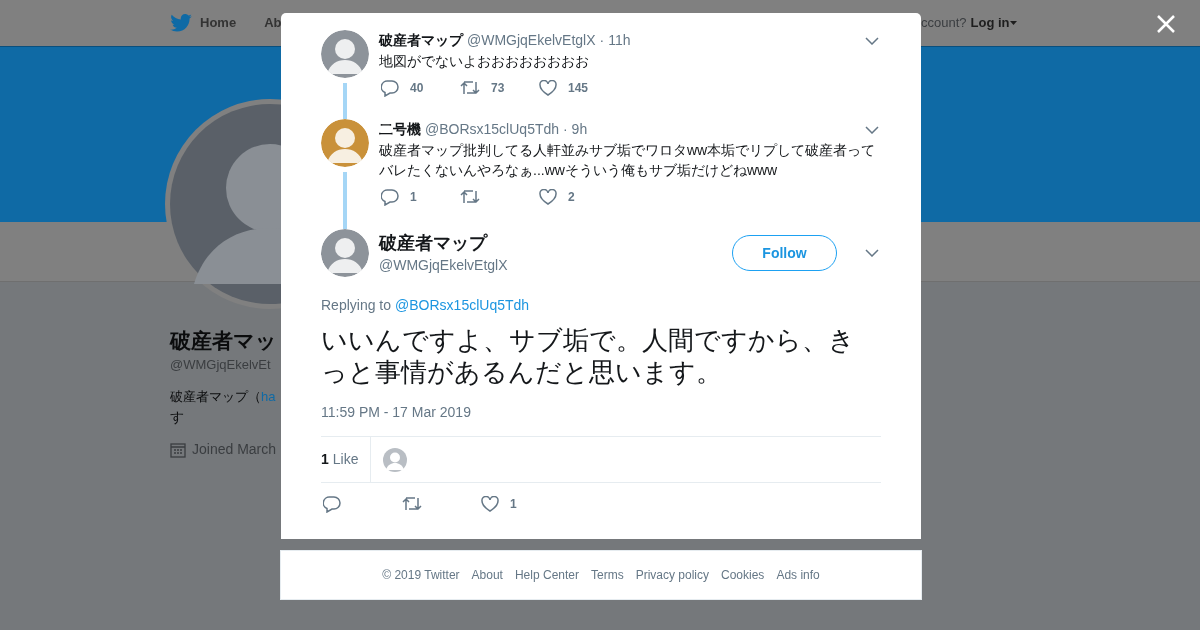  I want to click on nav-link: Ab, so click(273, 23).